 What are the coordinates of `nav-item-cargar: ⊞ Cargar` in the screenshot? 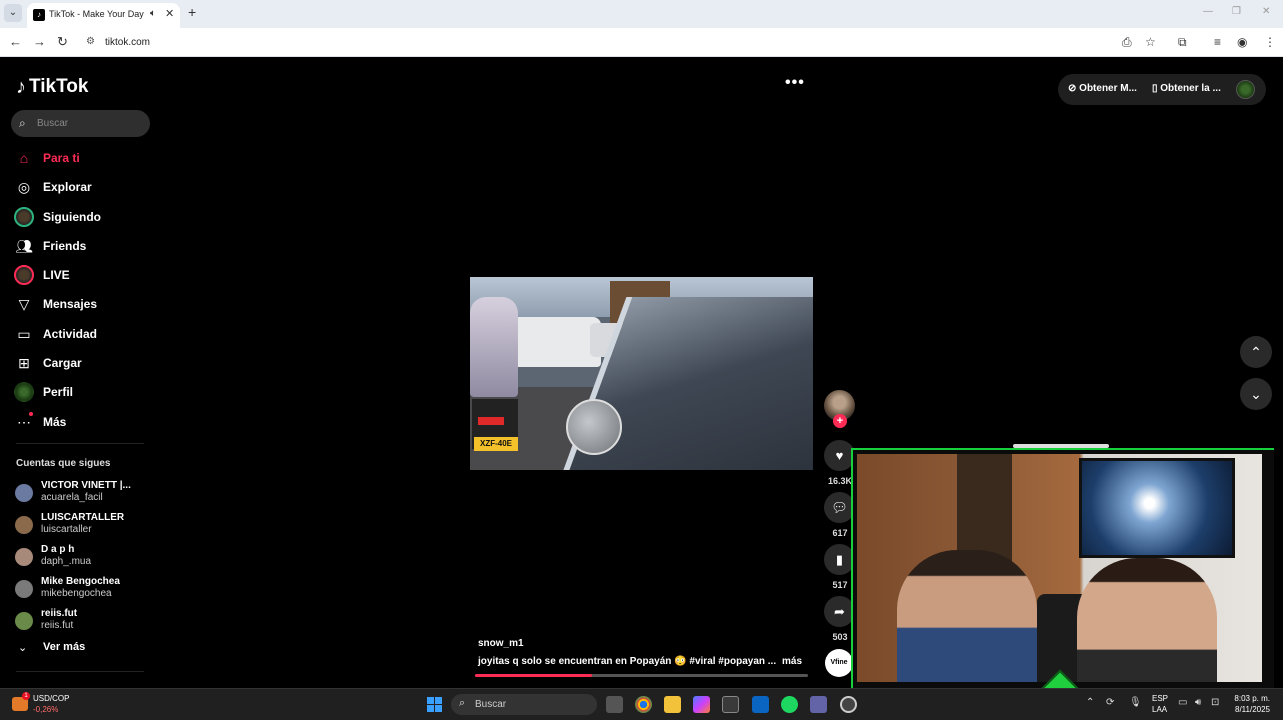 It's located at (80, 362).